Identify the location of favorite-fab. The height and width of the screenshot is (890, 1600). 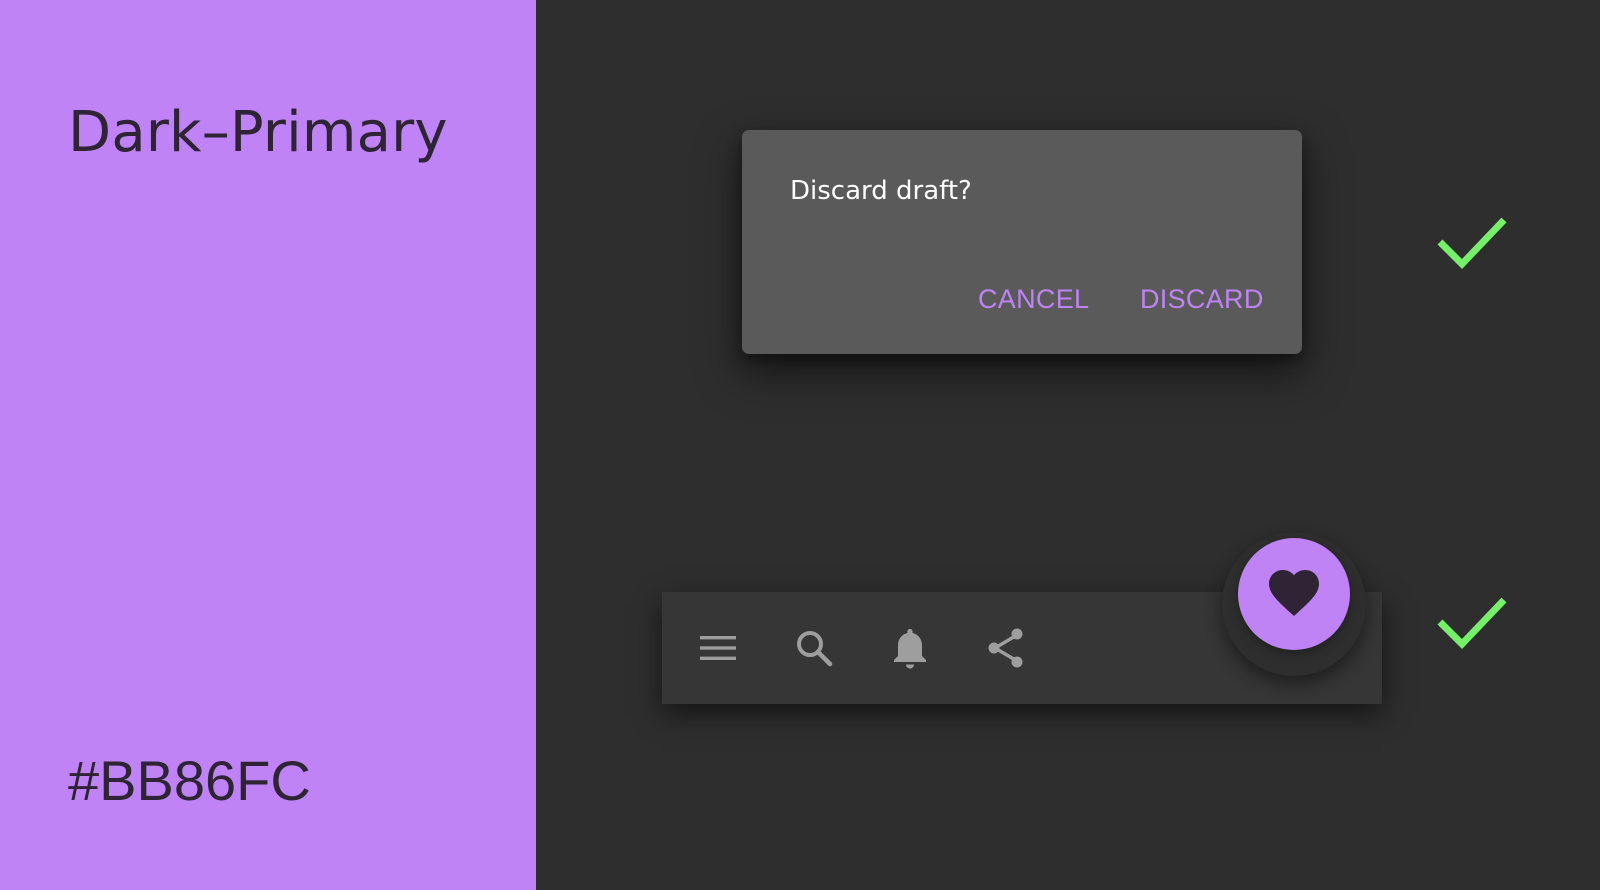
(1294, 594).